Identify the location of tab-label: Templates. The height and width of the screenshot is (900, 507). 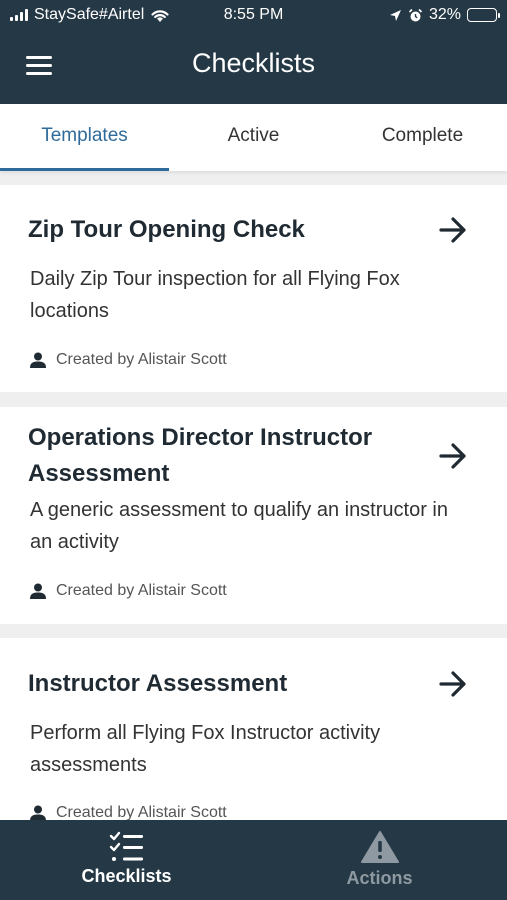
(84, 135).